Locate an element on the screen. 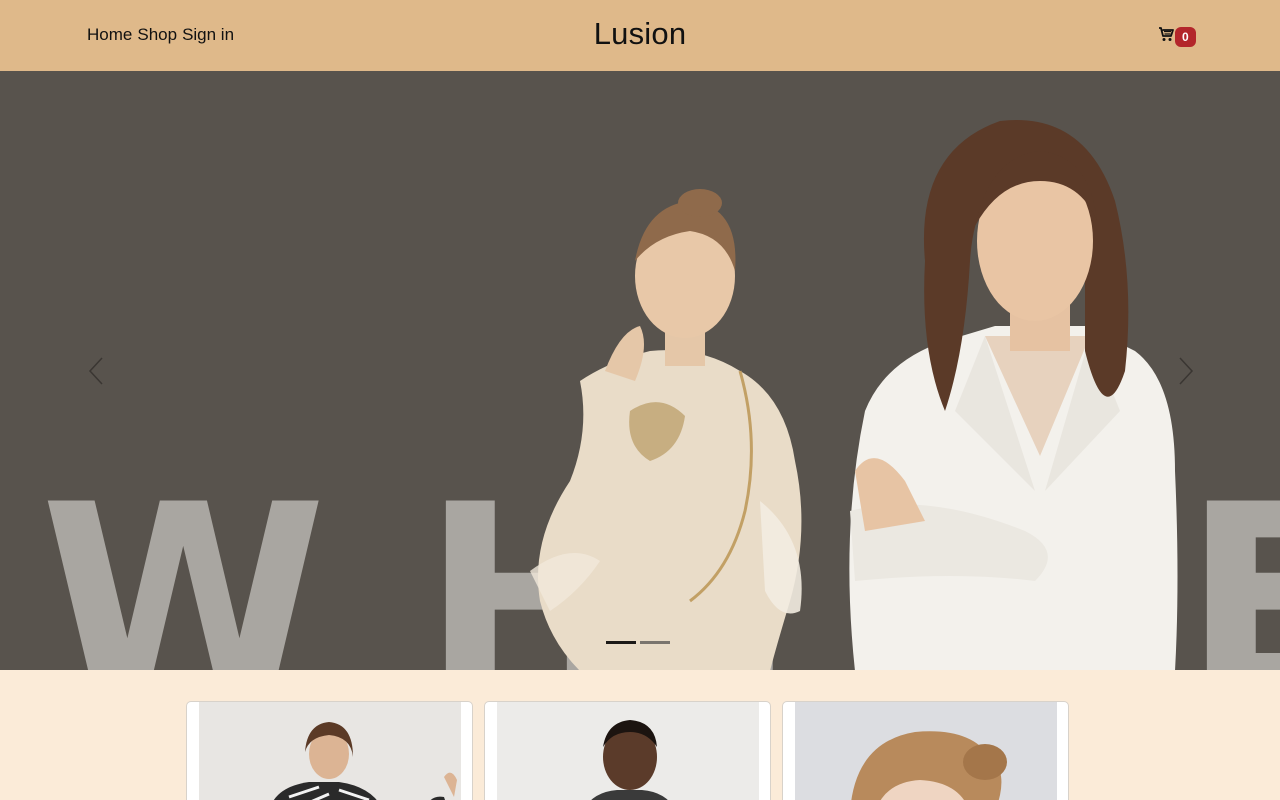 This screenshot has width=1280, height=800. chevron-left-icon is located at coordinates (97, 373).